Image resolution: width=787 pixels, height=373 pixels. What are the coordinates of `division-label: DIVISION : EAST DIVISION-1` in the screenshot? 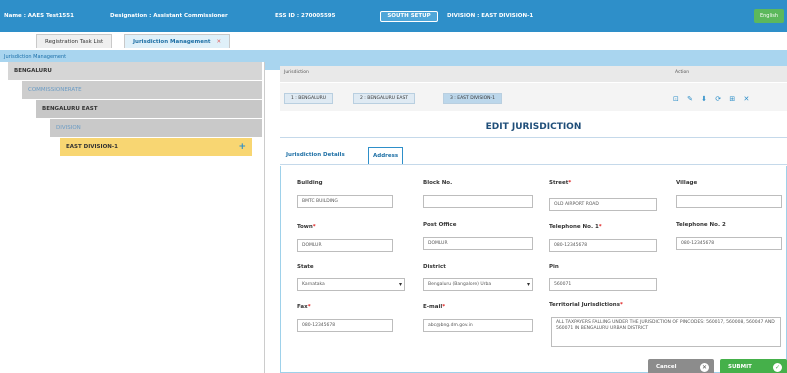 It's located at (490, 16).